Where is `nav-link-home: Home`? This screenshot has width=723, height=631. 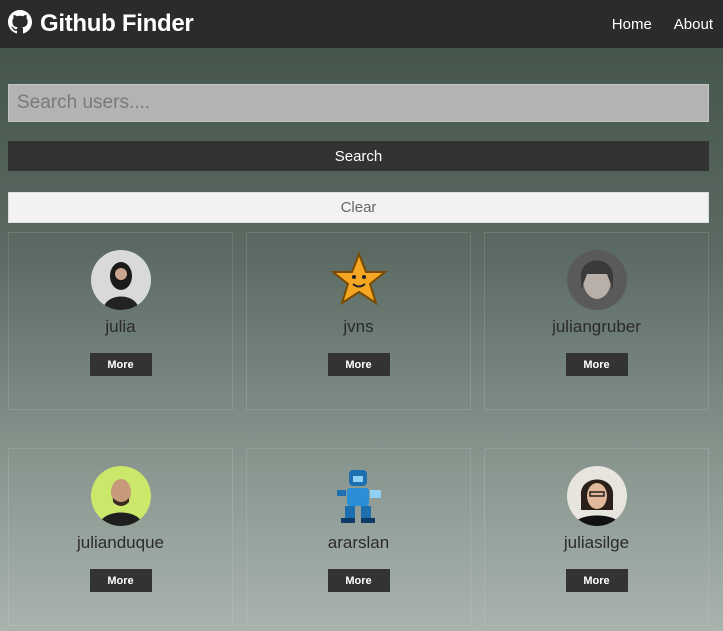
nav-link-home: Home is located at coordinates (632, 24).